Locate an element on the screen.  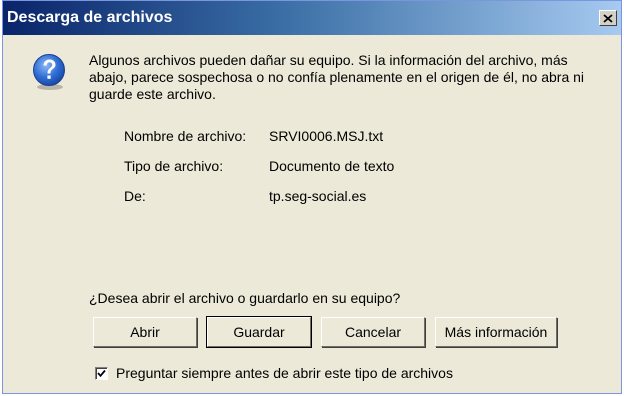
more-info-button: Más información is located at coordinates (496, 332).